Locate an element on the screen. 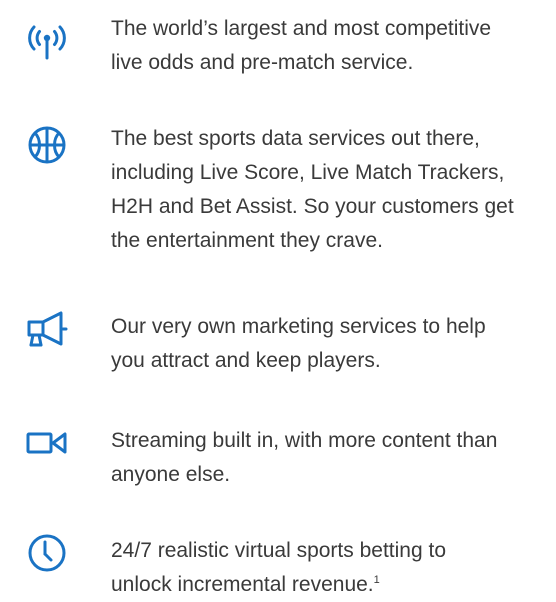 Image resolution: width=556 pixels, height=602 pixels. feature-text-line: unlock incremental revenue.1 is located at coordinates (331, 585).